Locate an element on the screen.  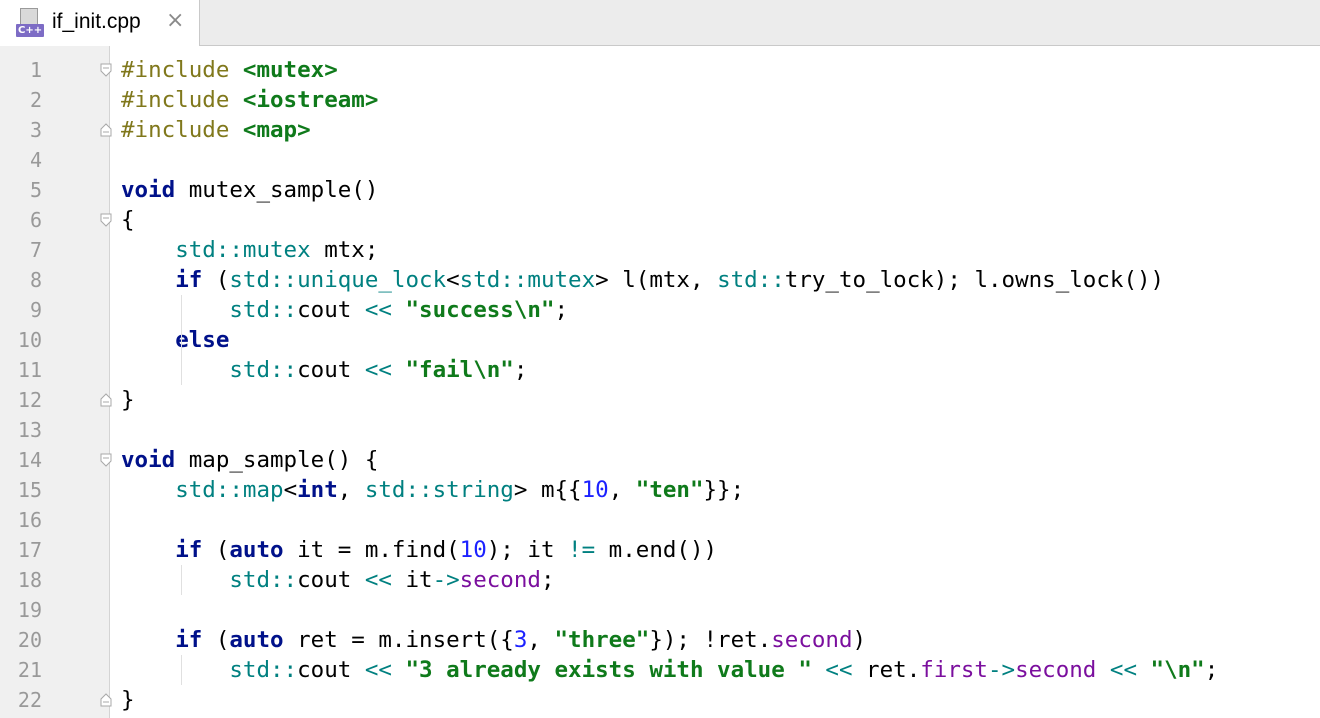
code-line: std::cout << "success\n"; is located at coordinates (344, 310).